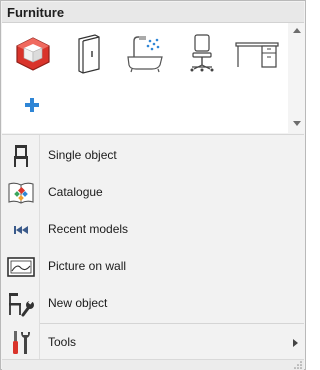 This screenshot has width=320, height=370. What do you see at coordinates (153, 192) in the screenshot?
I see `menu-item-catalogue: Catalogue` at bounding box center [153, 192].